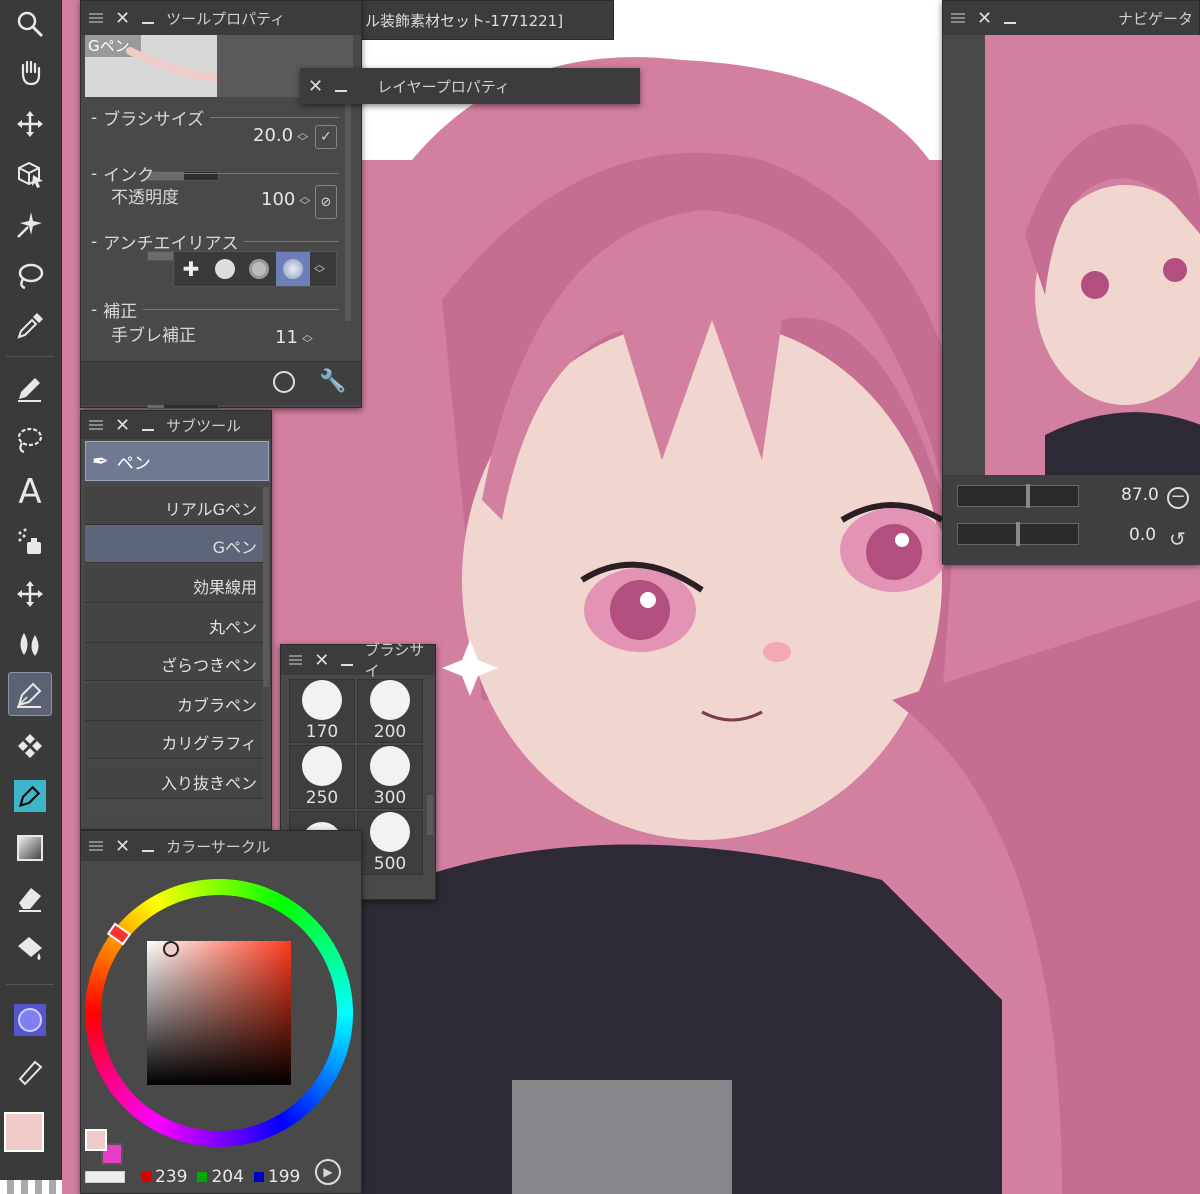  Describe the element at coordinates (221, 18) in the screenshot. I see `panel-title-bar: ✕ ツールプロパティ` at that location.